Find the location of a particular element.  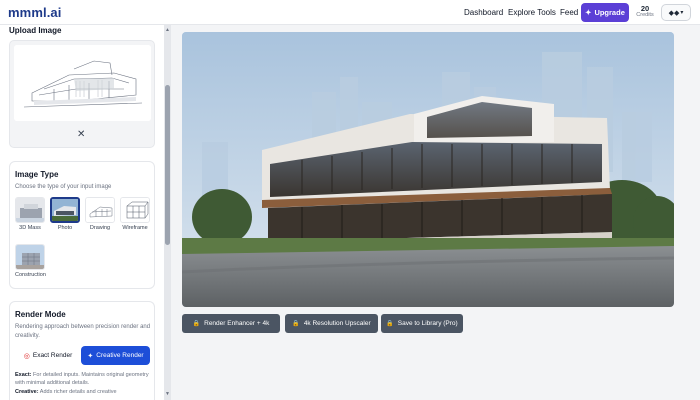

target-icon: ◎ is located at coordinates (26, 356).